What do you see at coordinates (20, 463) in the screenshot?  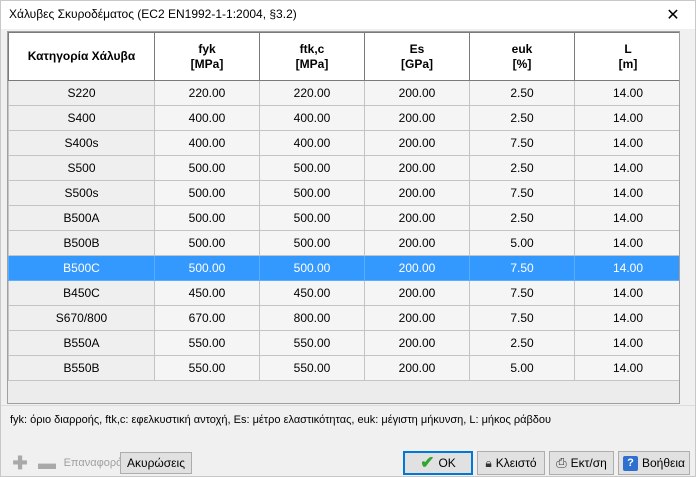 I see `add-row-button: ✚` at bounding box center [20, 463].